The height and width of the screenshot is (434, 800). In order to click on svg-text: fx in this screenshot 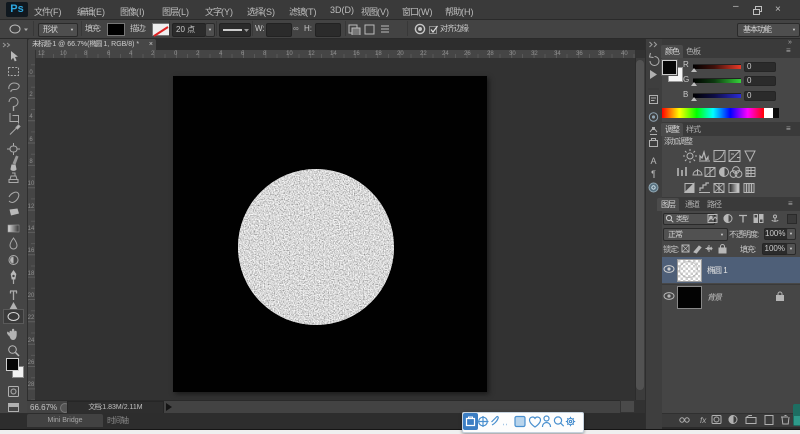, I will do `click(703, 420)`.